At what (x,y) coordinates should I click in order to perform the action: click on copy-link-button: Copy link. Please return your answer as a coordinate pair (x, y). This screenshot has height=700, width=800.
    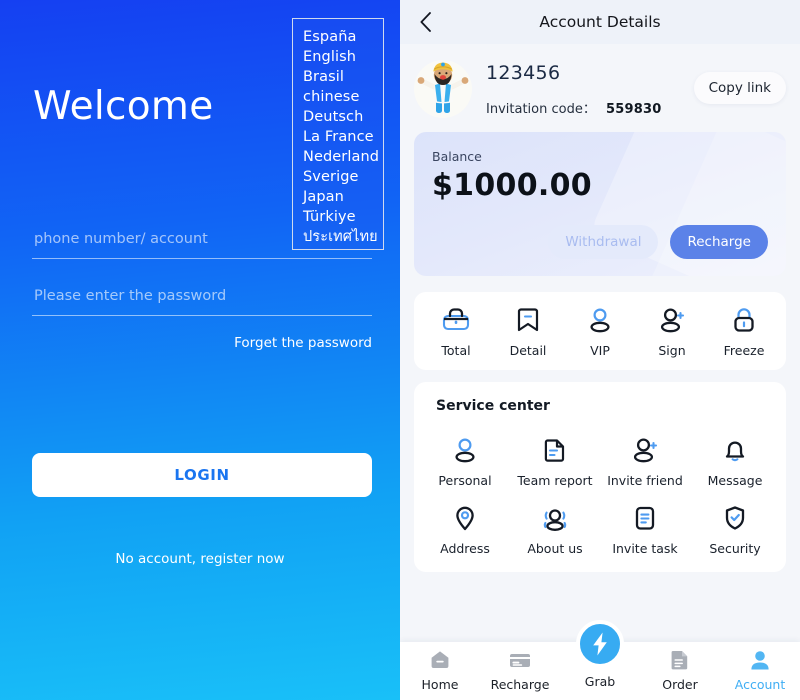
    Looking at the image, I should click on (739, 88).